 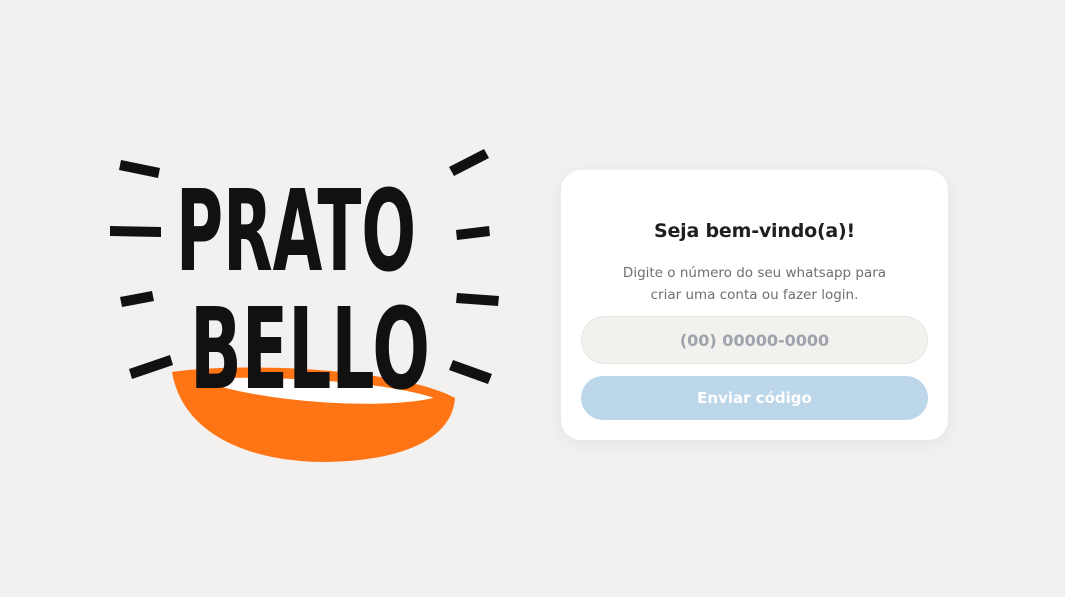 I want to click on logo-text-line1: PRATO, so click(x=296, y=232).